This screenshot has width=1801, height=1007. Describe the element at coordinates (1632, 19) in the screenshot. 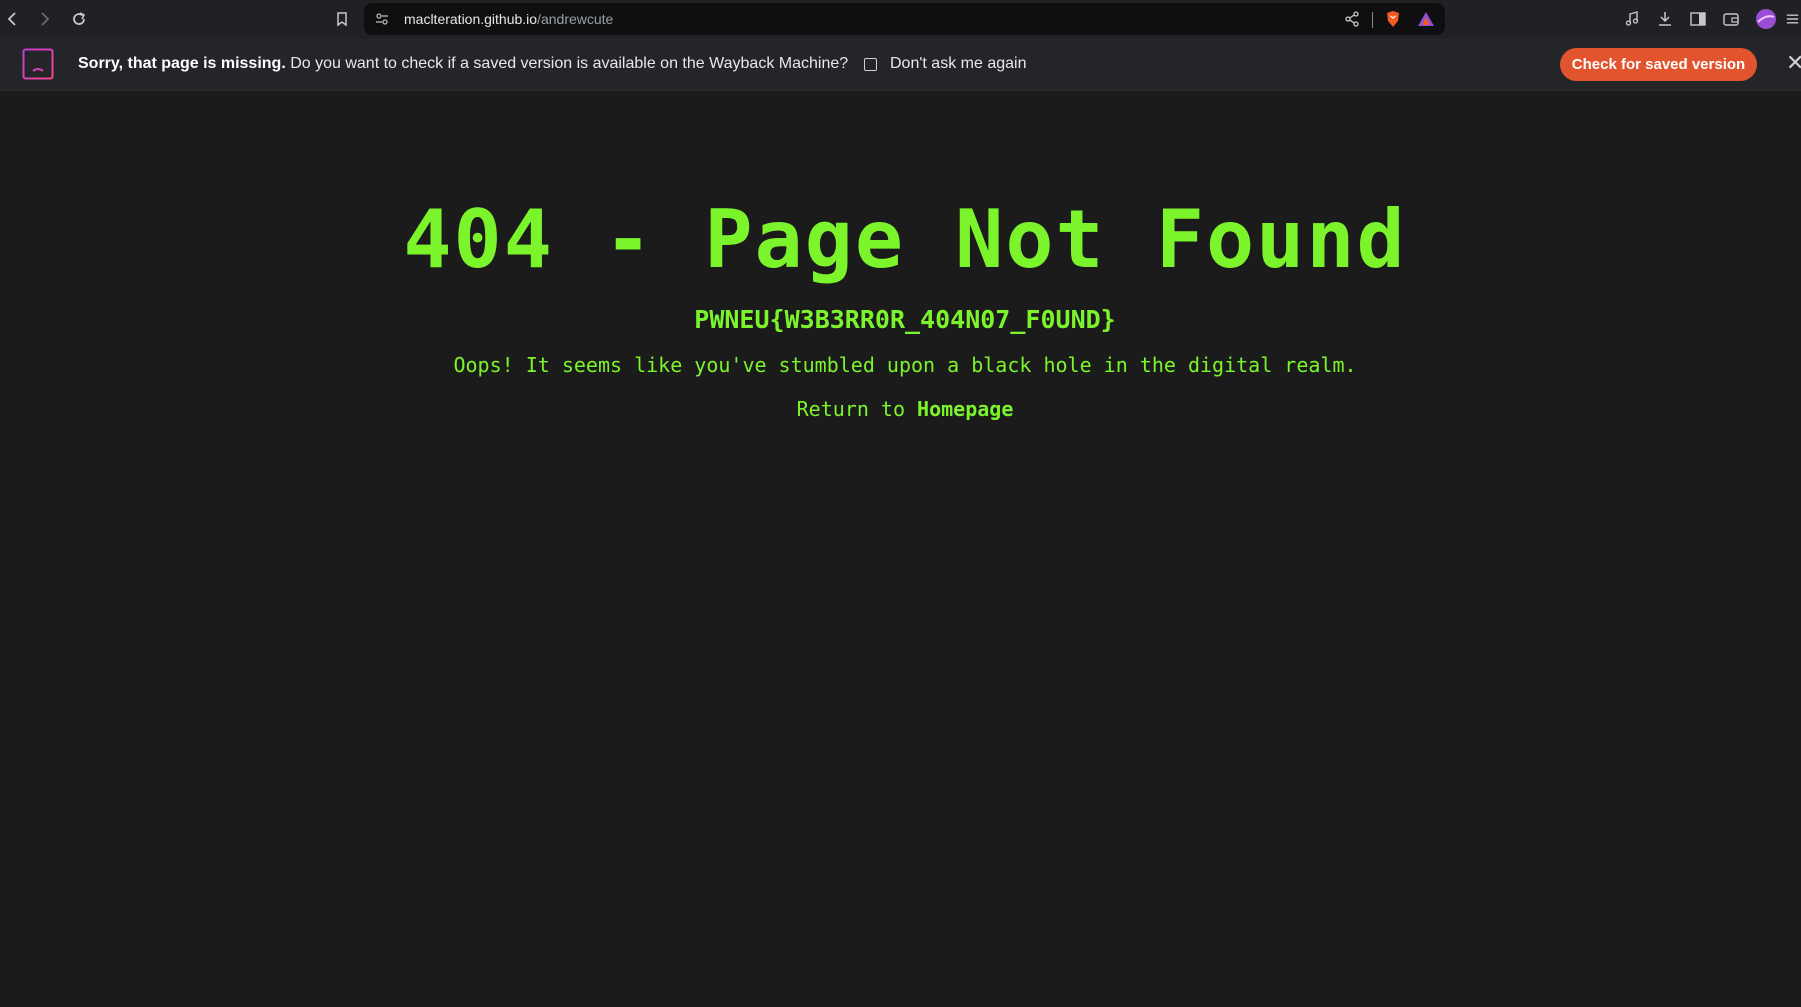

I see `media-icon` at that location.